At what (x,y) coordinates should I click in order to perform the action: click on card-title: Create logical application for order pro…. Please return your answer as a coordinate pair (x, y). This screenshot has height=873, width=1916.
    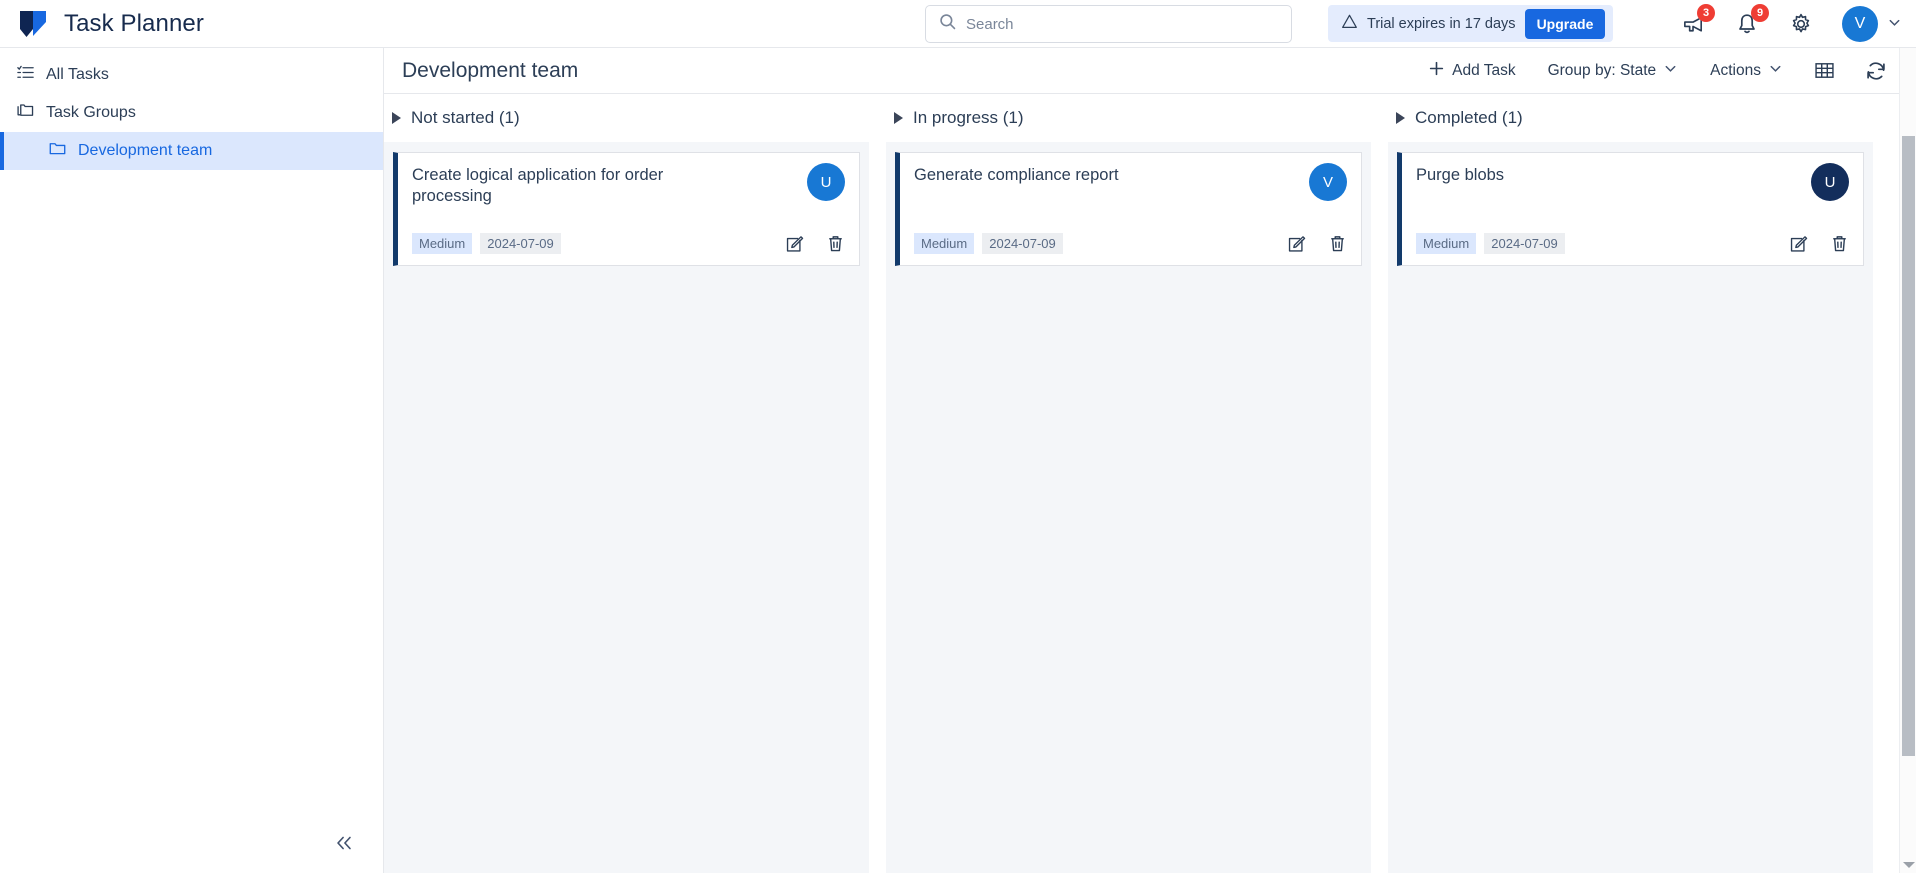
    Looking at the image, I should click on (538, 185).